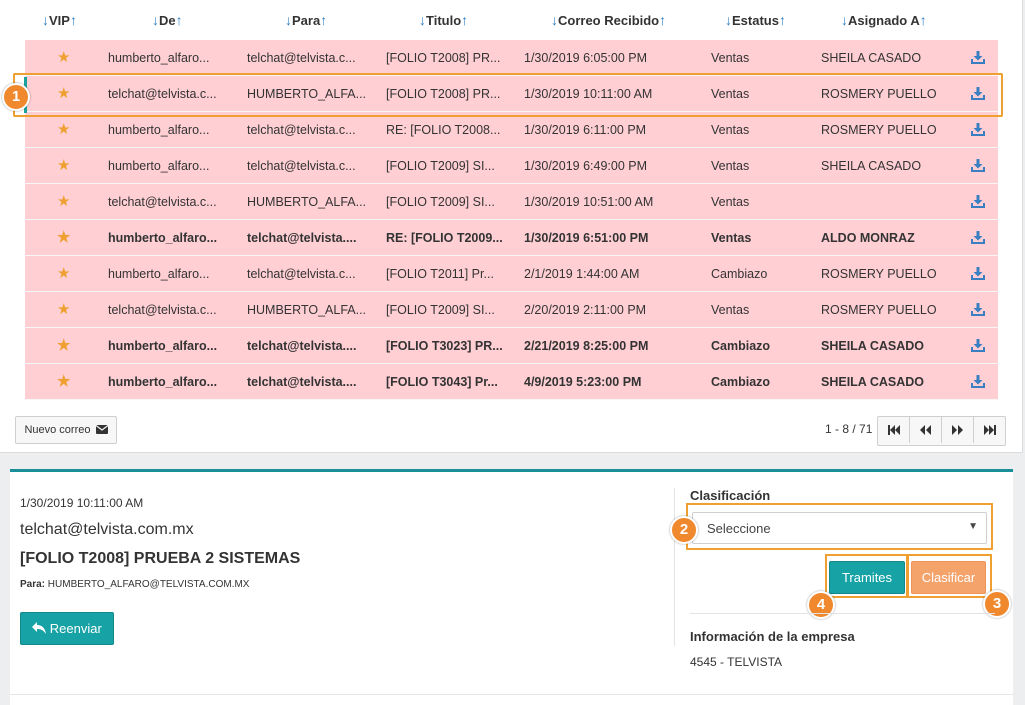 The width and height of the screenshot is (1025, 705). What do you see at coordinates (736, 662) in the screenshot?
I see `company-info-value: 4545 - TELVISTA` at bounding box center [736, 662].